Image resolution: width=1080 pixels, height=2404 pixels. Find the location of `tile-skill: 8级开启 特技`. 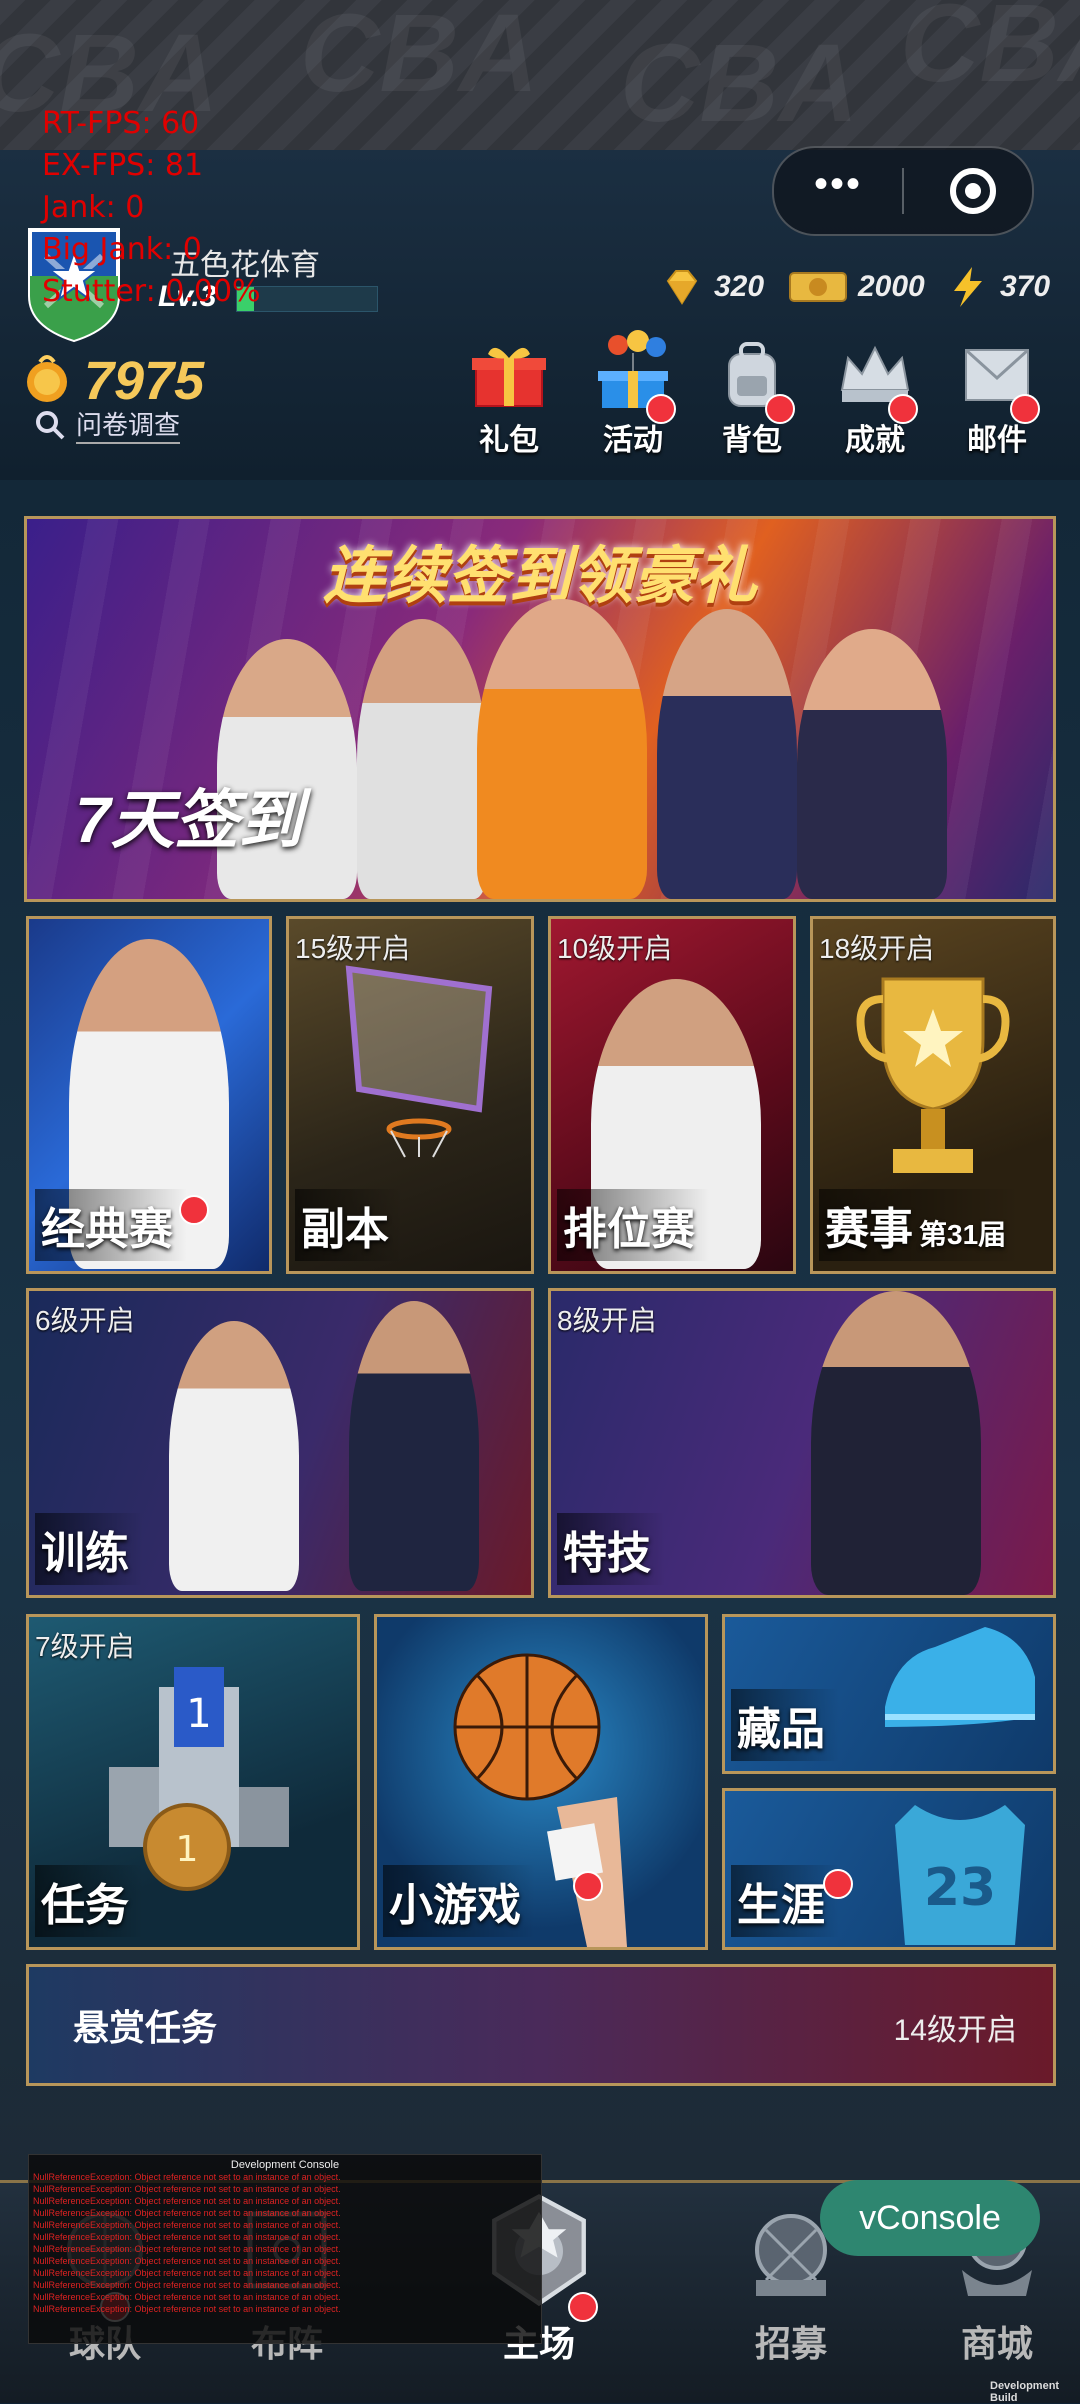

tile-skill: 8级开启 特技 is located at coordinates (802, 1443).